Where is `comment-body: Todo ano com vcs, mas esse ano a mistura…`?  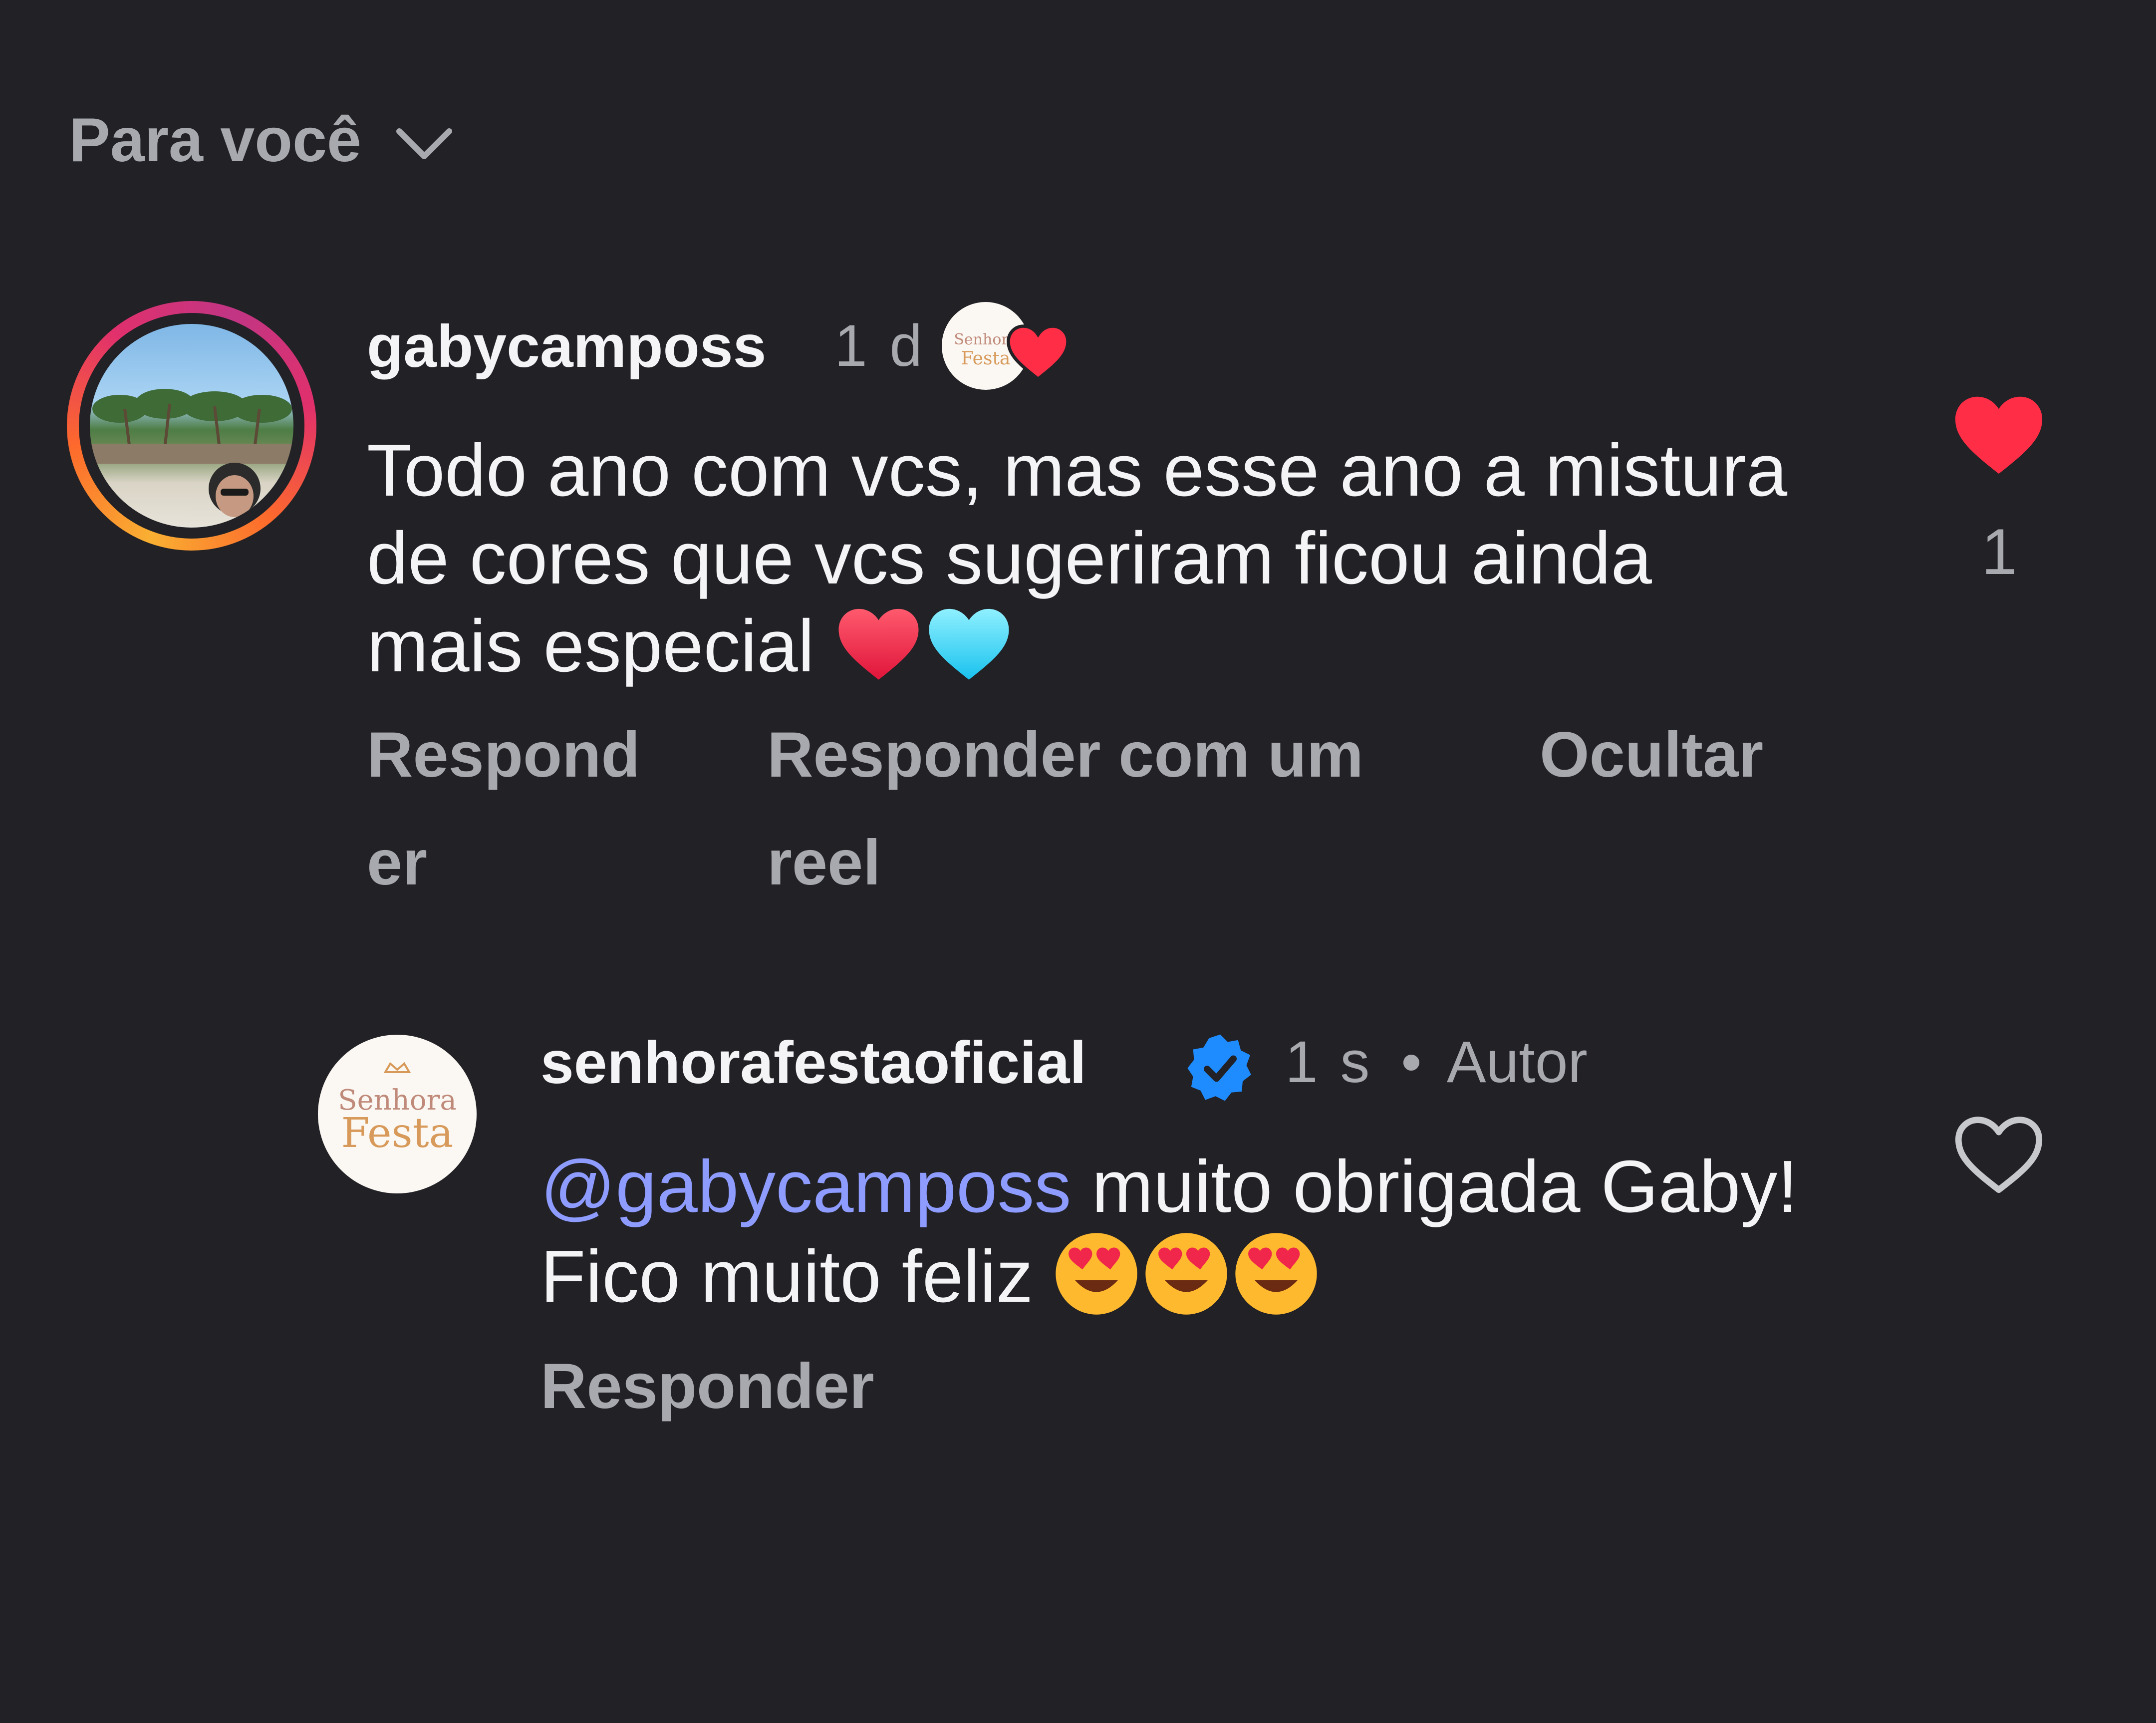
comment-body: Todo ano com vcs, mas esse ano a mistura… is located at coordinates (1077, 558).